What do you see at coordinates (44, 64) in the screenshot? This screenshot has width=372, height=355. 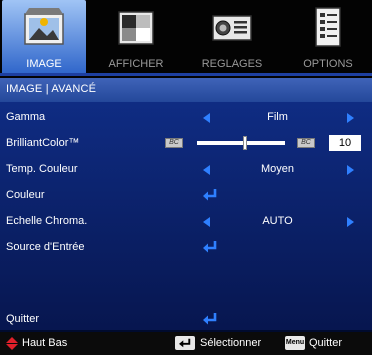 I see `tab-label: IMAGE` at bounding box center [44, 64].